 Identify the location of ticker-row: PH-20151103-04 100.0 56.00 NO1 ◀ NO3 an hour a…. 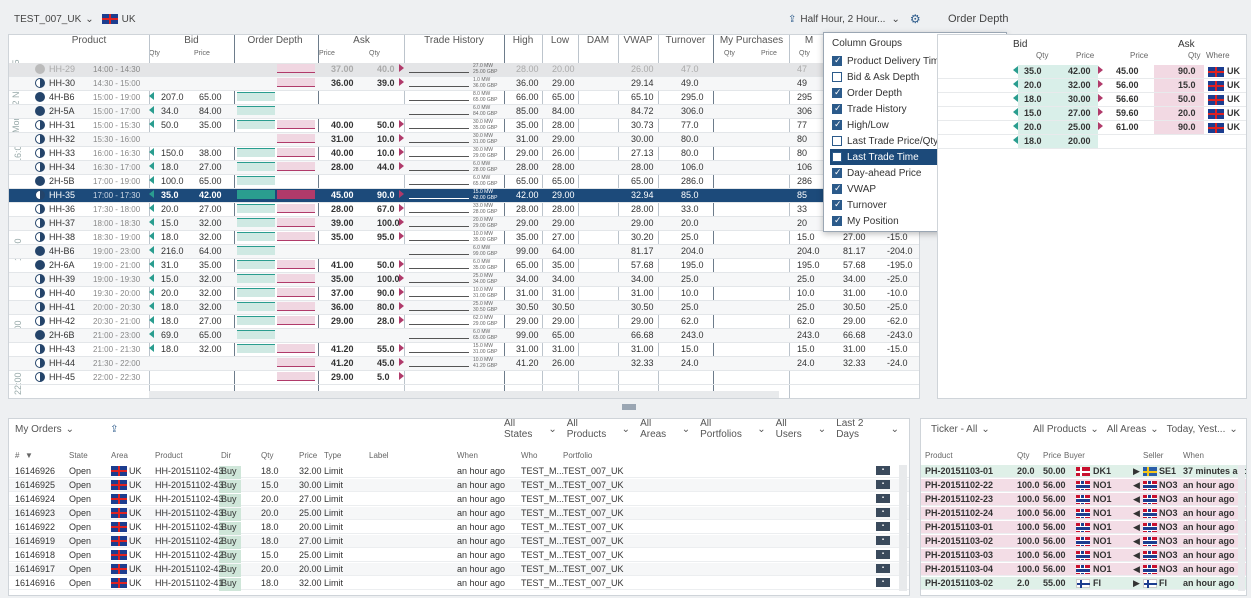
(1083, 569).